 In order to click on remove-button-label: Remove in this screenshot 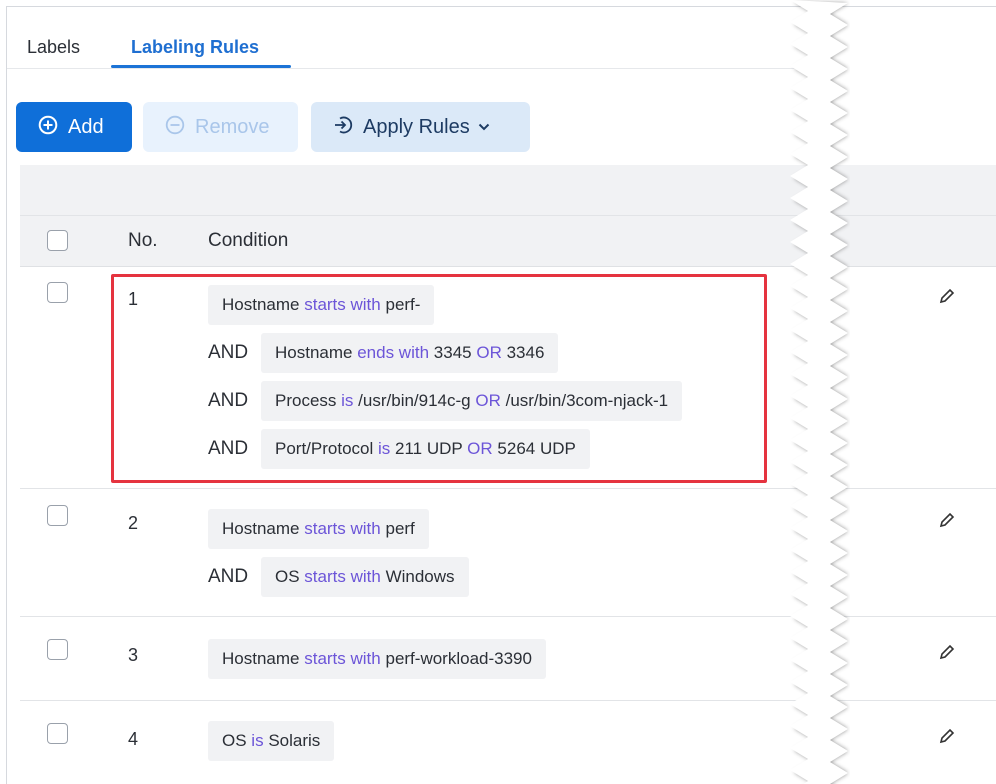, I will do `click(232, 126)`.